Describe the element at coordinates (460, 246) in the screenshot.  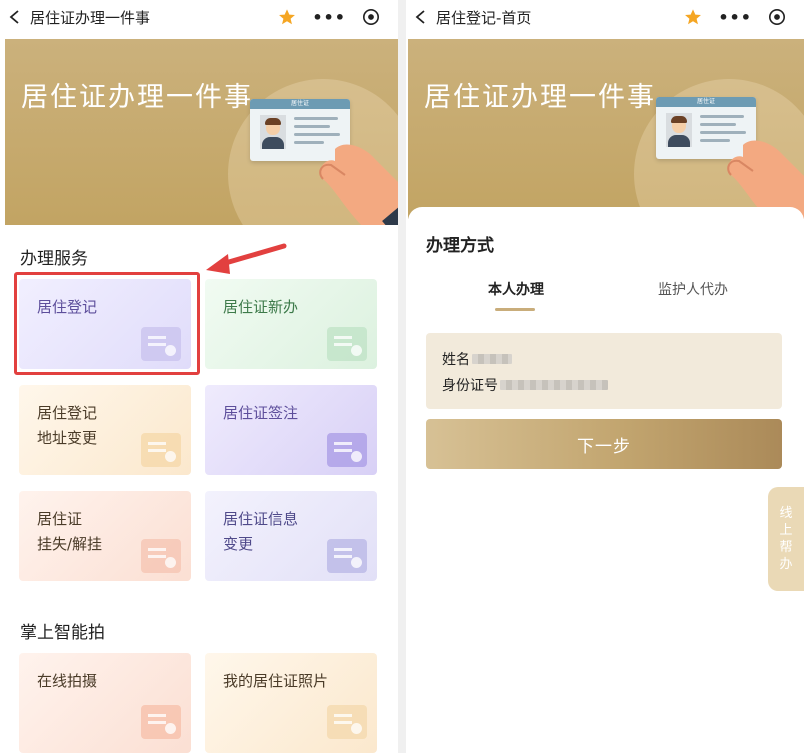
I see `sheet-title: 办理方式` at that location.